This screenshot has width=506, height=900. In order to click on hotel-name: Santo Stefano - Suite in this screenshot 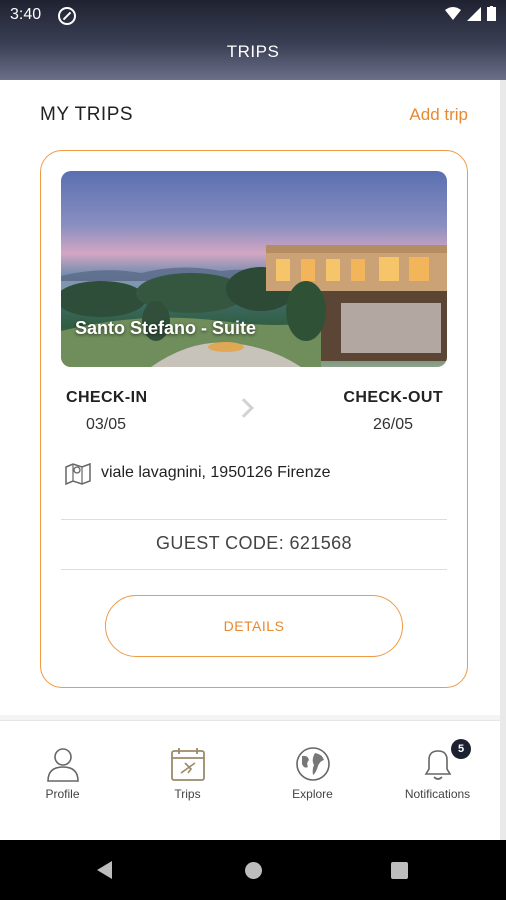, I will do `click(166, 328)`.